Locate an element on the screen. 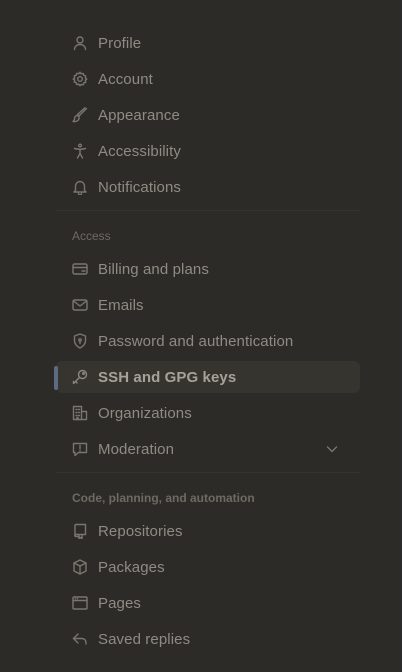  sidebar-item-label: Packages is located at coordinates (131, 567).